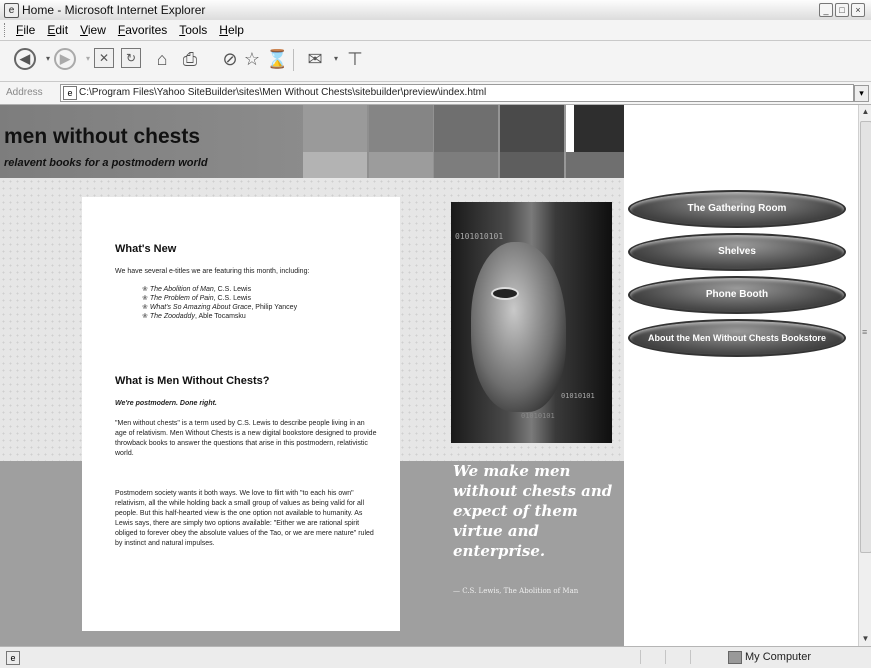 This screenshot has width=871, height=668. What do you see at coordinates (735, 657) in the screenshot?
I see `computer-icon` at bounding box center [735, 657].